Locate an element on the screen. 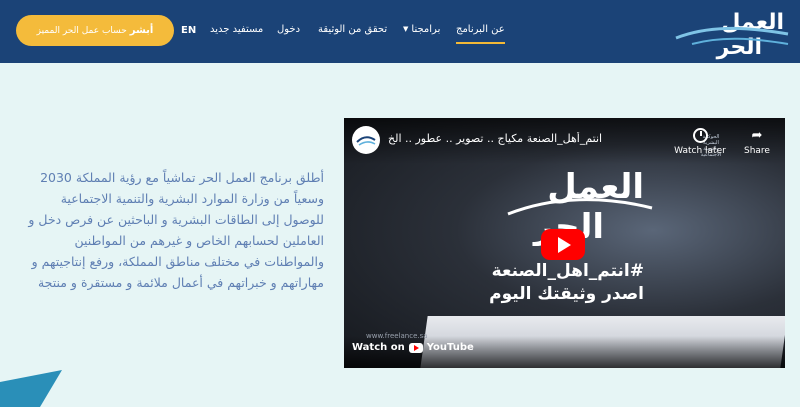  nav-verify-document: تحقق من الوثيقة is located at coordinates (352, 29).